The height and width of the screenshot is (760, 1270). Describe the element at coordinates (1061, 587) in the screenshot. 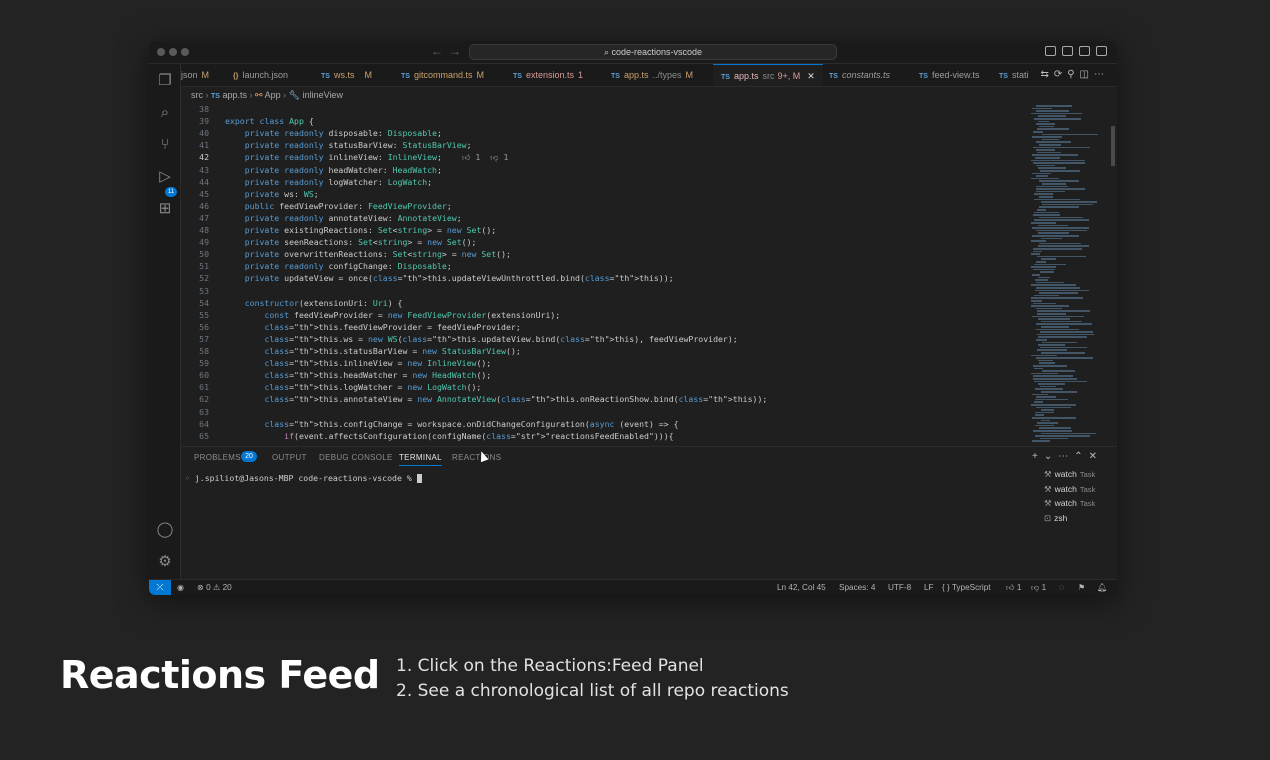

I see `copilot-icon: ◌` at that location.